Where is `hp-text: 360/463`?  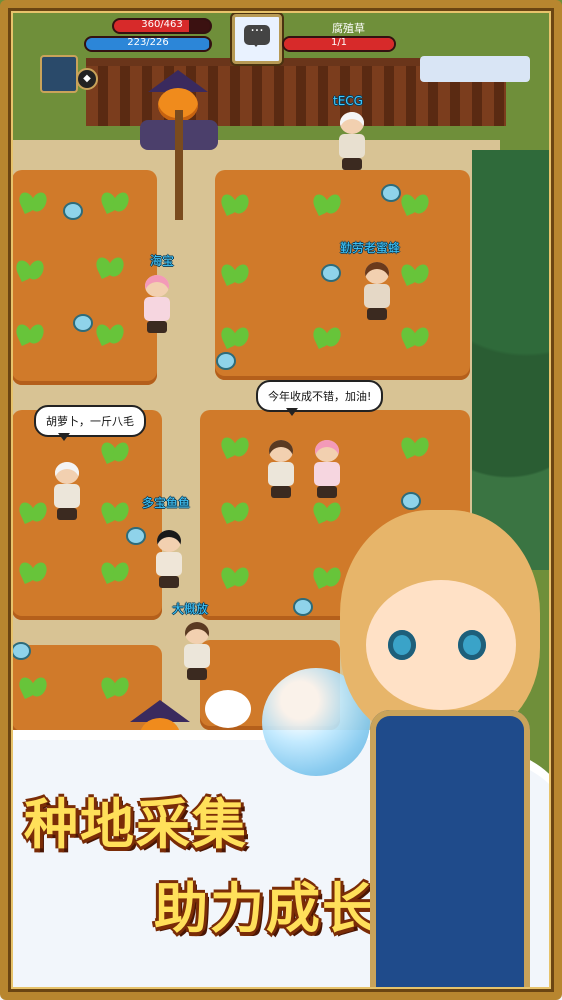
hp-text: 360/463 is located at coordinates (162, 24).